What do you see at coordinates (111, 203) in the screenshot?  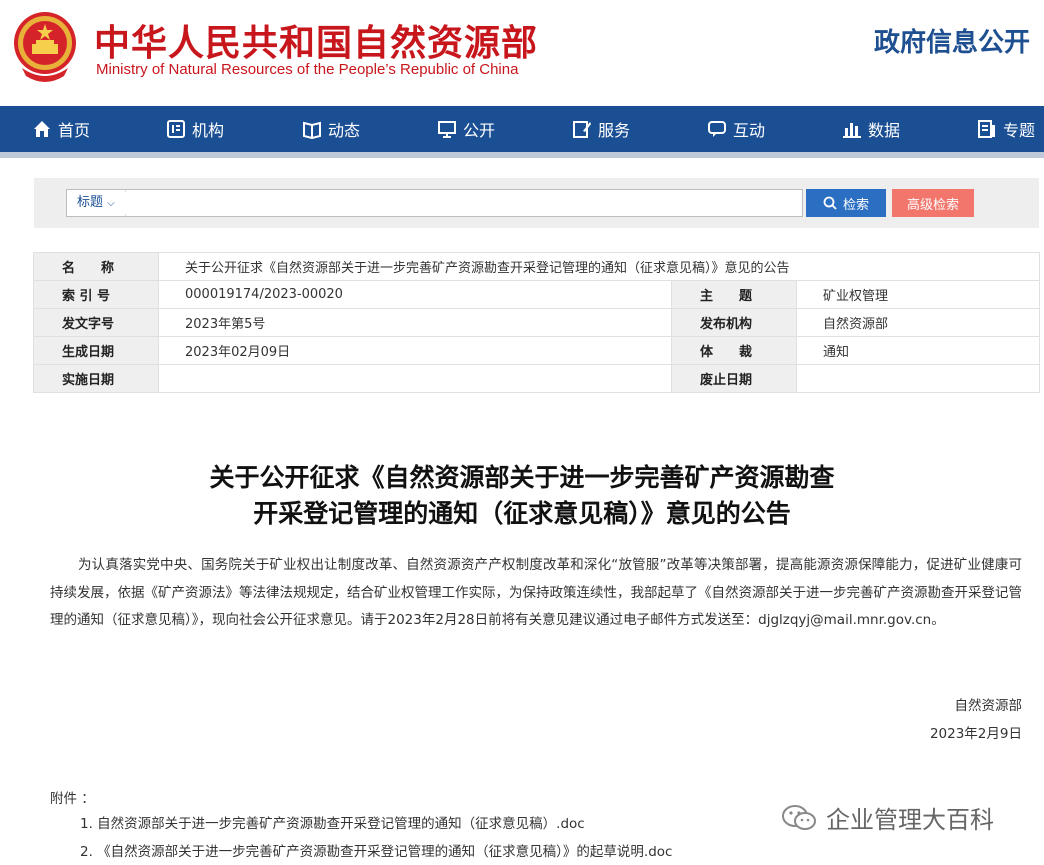 I see `chevron-down-icon: ⌵` at bounding box center [111, 203].